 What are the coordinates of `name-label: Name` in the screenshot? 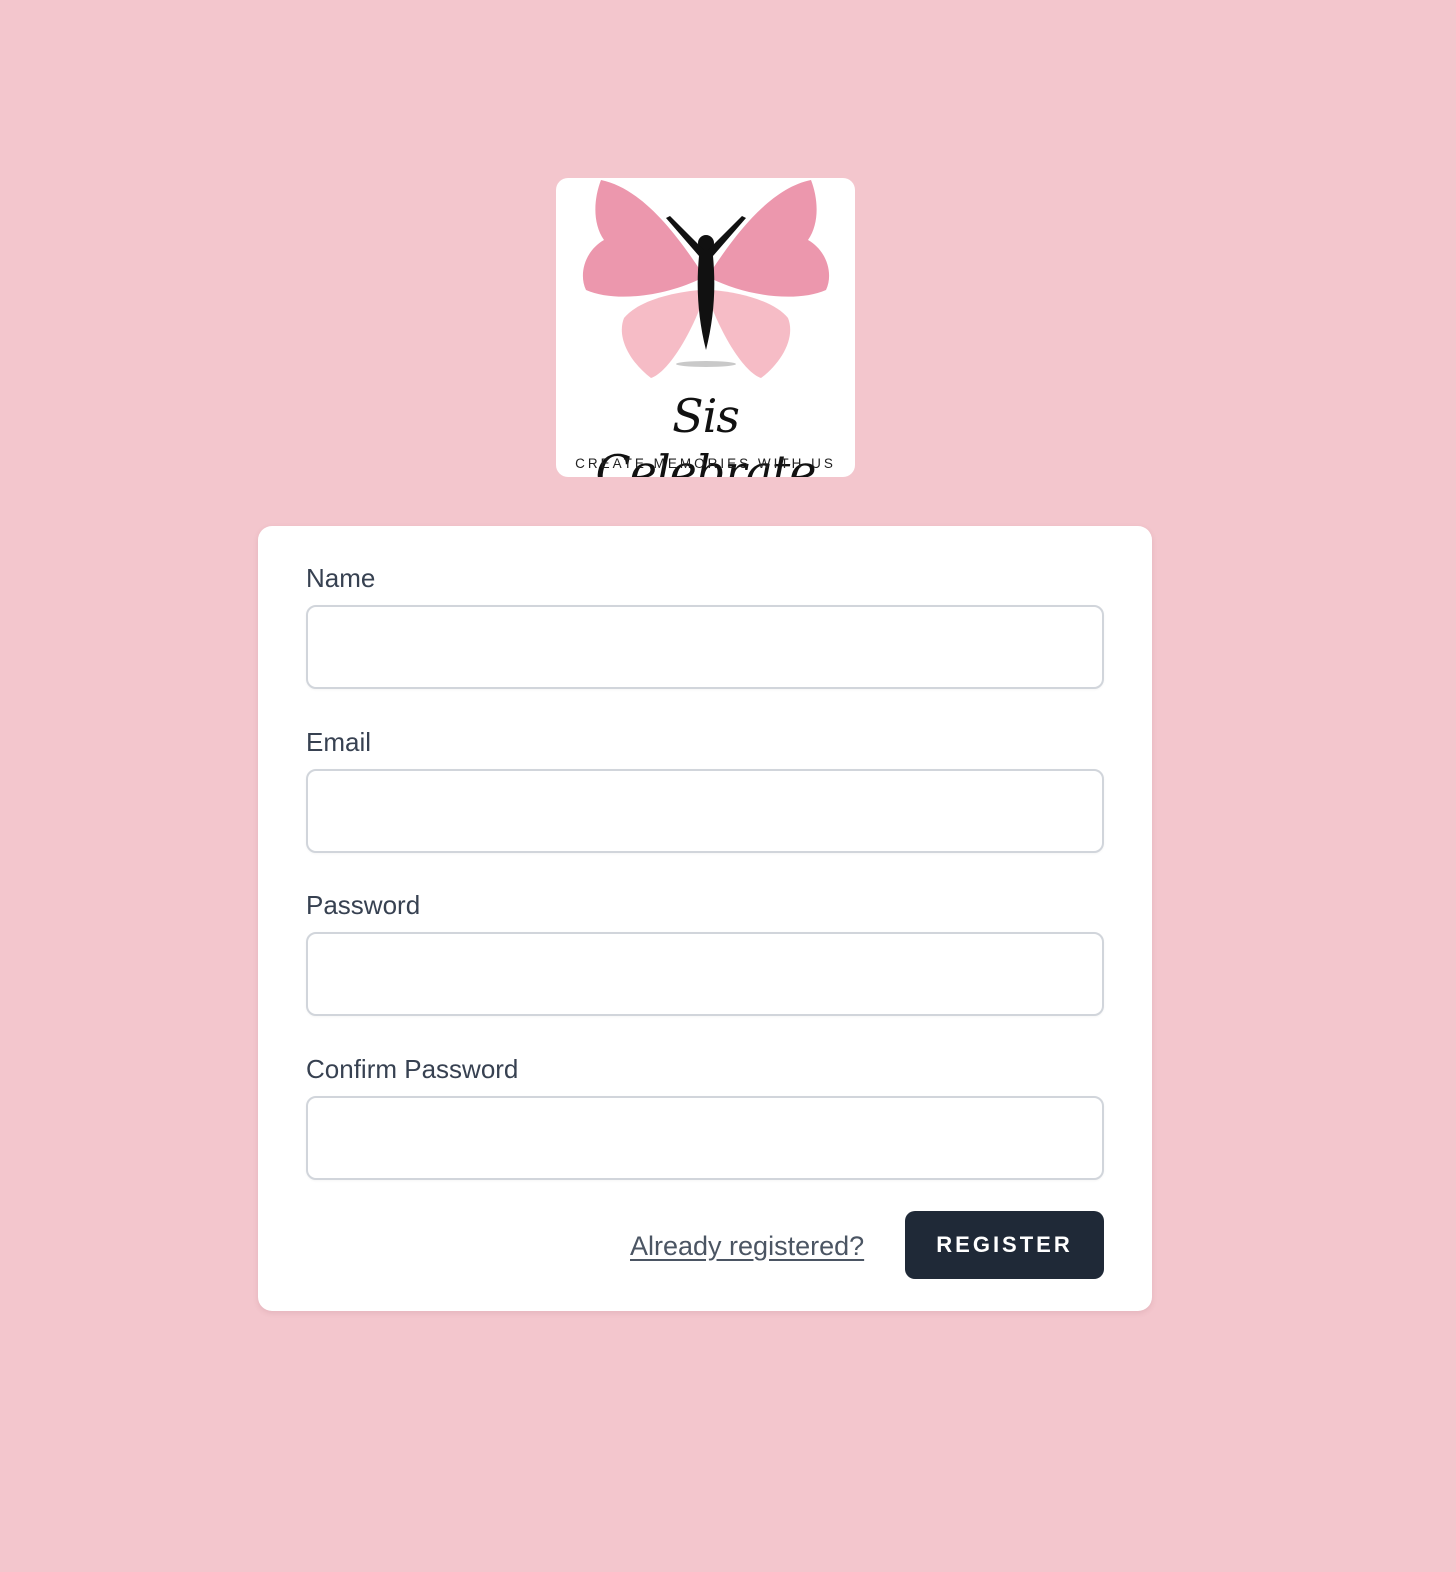 It's located at (341, 578).